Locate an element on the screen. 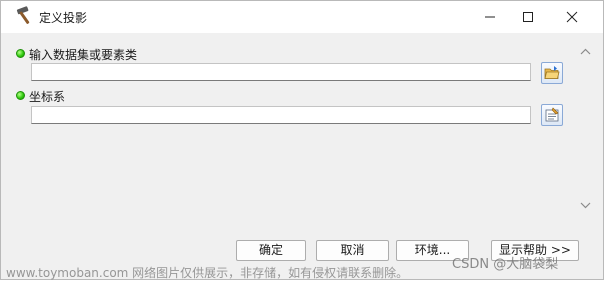 The height and width of the screenshot is (281, 604). hammer-icon is located at coordinates (25, 16).